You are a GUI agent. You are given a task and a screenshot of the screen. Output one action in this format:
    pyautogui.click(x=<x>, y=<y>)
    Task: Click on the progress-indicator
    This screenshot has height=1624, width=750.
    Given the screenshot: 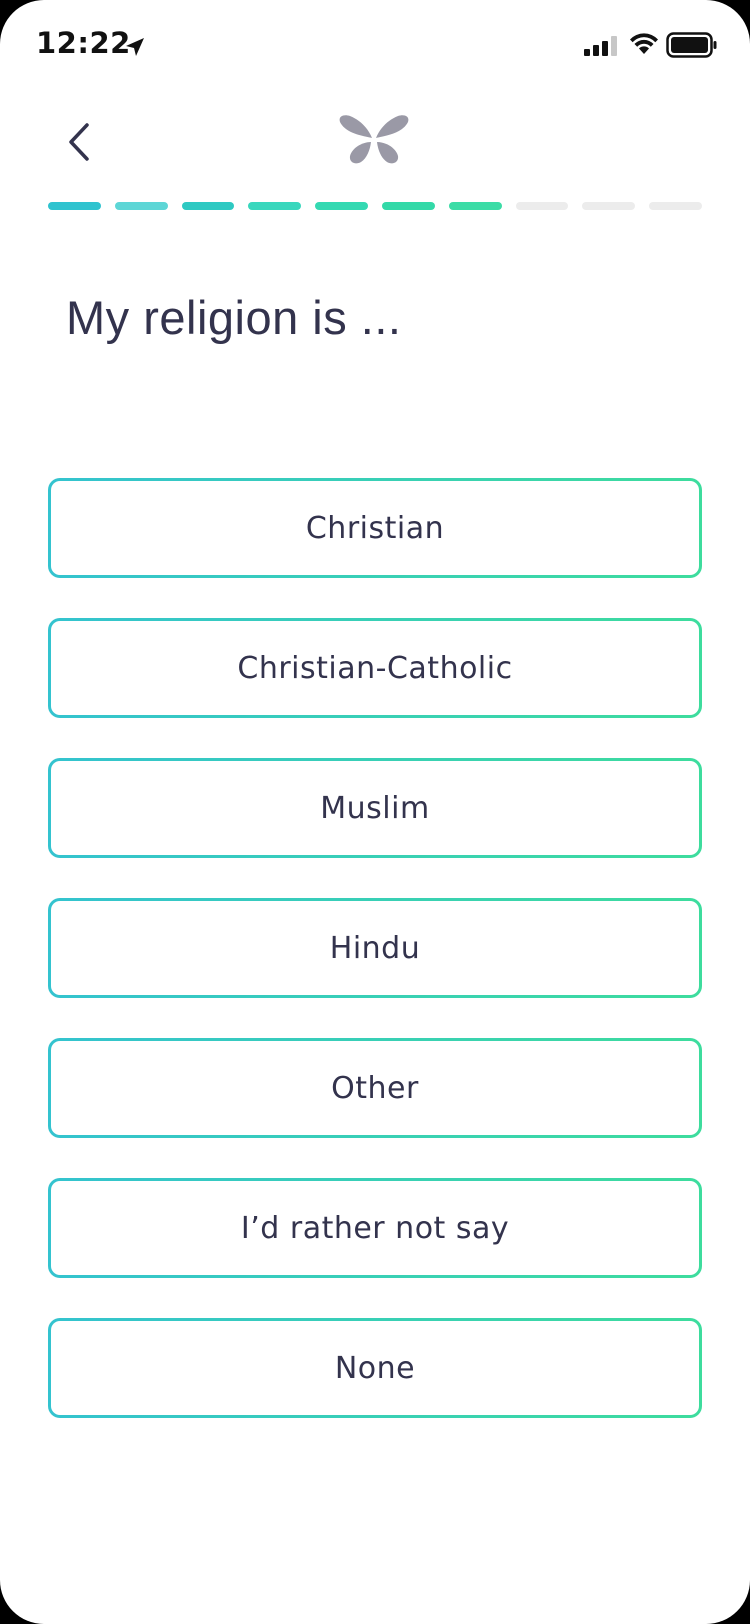 What is the action you would take?
    pyautogui.click(x=375, y=206)
    